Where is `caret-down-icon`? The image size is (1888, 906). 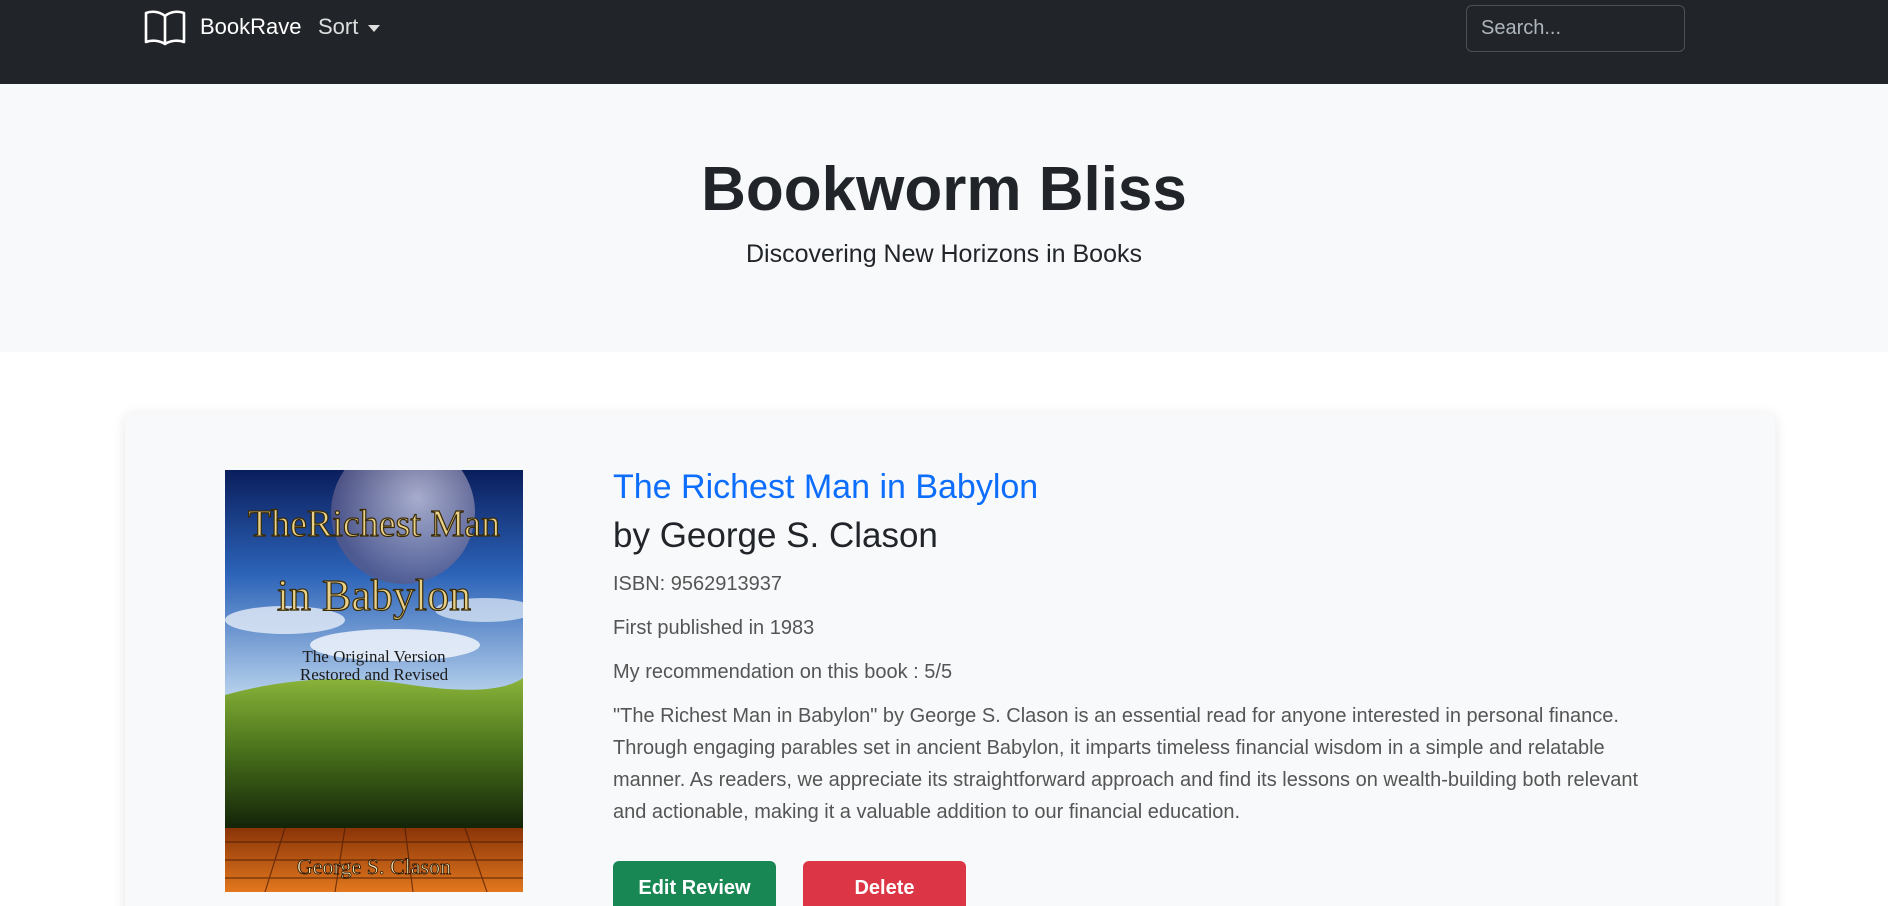 caret-down-icon is located at coordinates (374, 28).